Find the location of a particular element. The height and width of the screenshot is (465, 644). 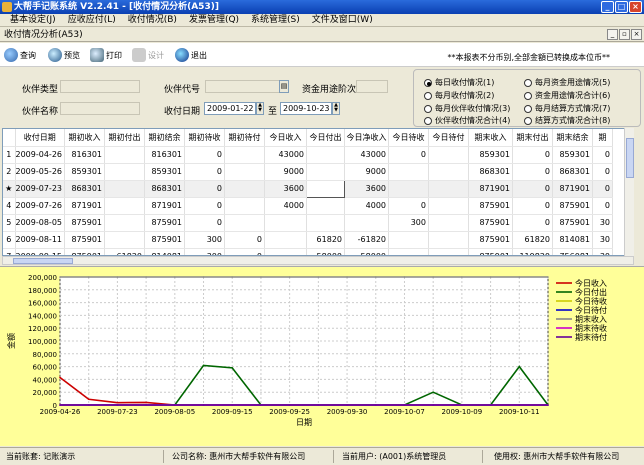

date-to-input: 2009-10-23 is located at coordinates (306, 108).